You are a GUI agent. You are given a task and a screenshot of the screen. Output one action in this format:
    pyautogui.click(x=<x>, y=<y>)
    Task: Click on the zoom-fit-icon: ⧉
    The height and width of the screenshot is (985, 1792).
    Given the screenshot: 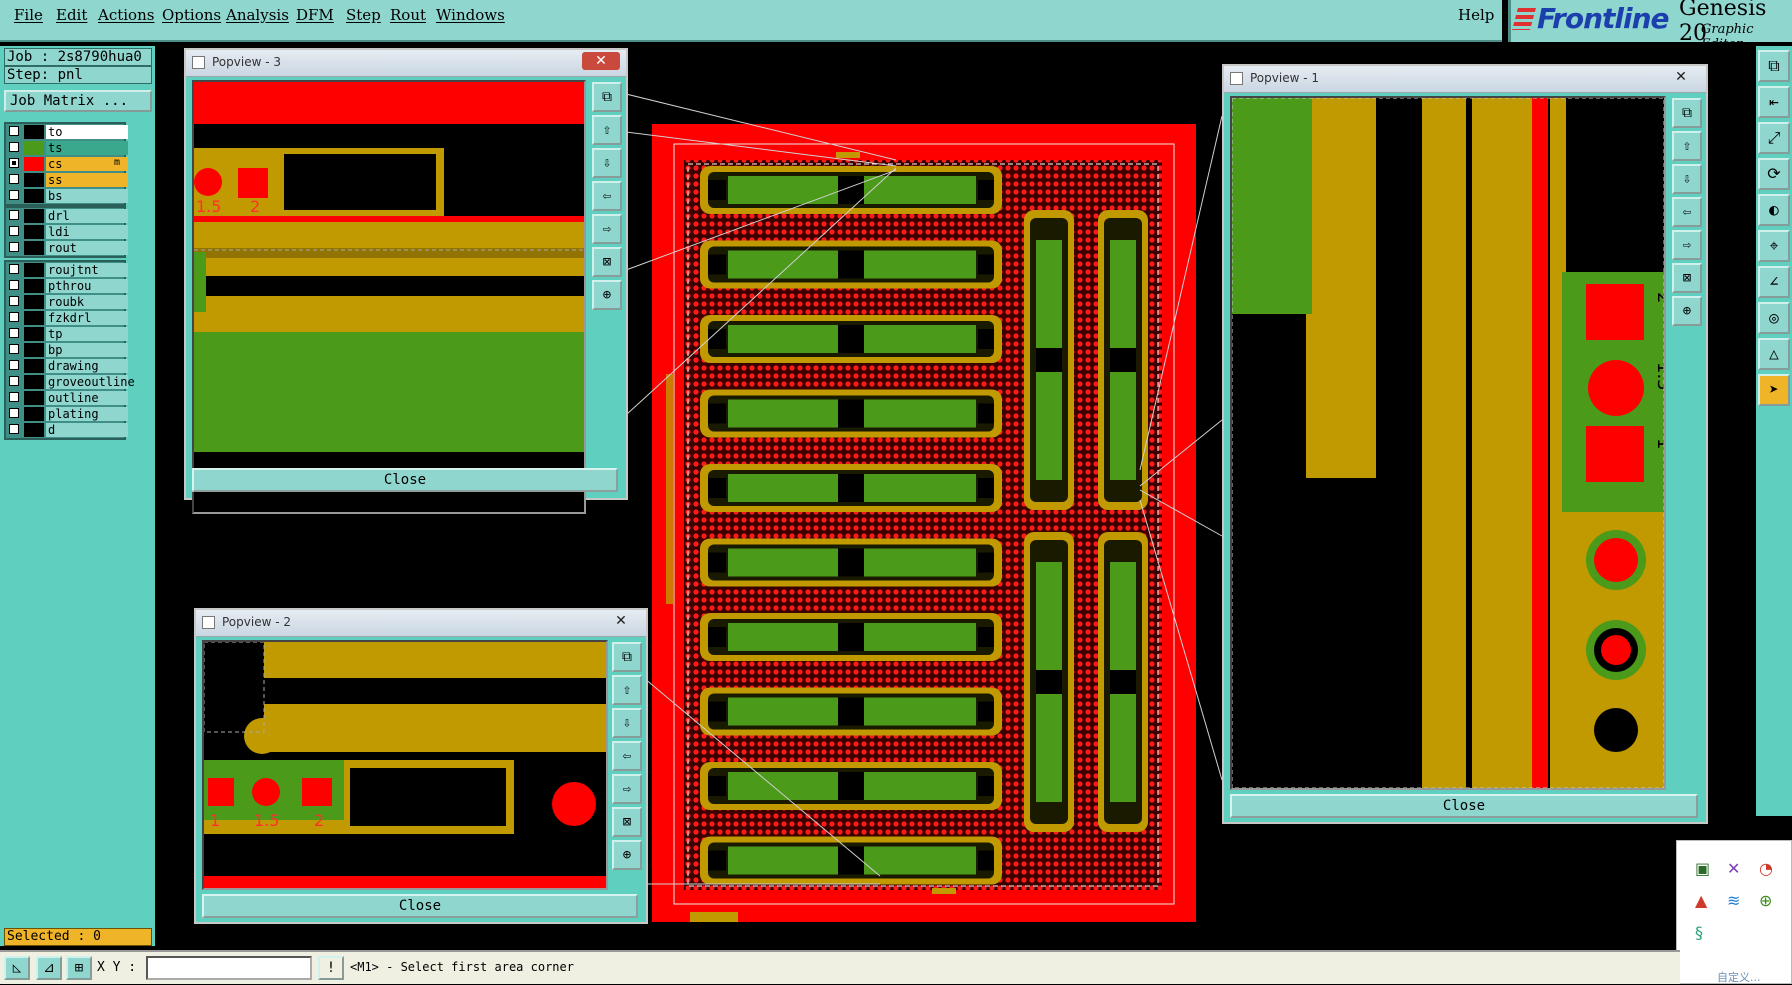 What is the action you would take?
    pyautogui.click(x=627, y=657)
    